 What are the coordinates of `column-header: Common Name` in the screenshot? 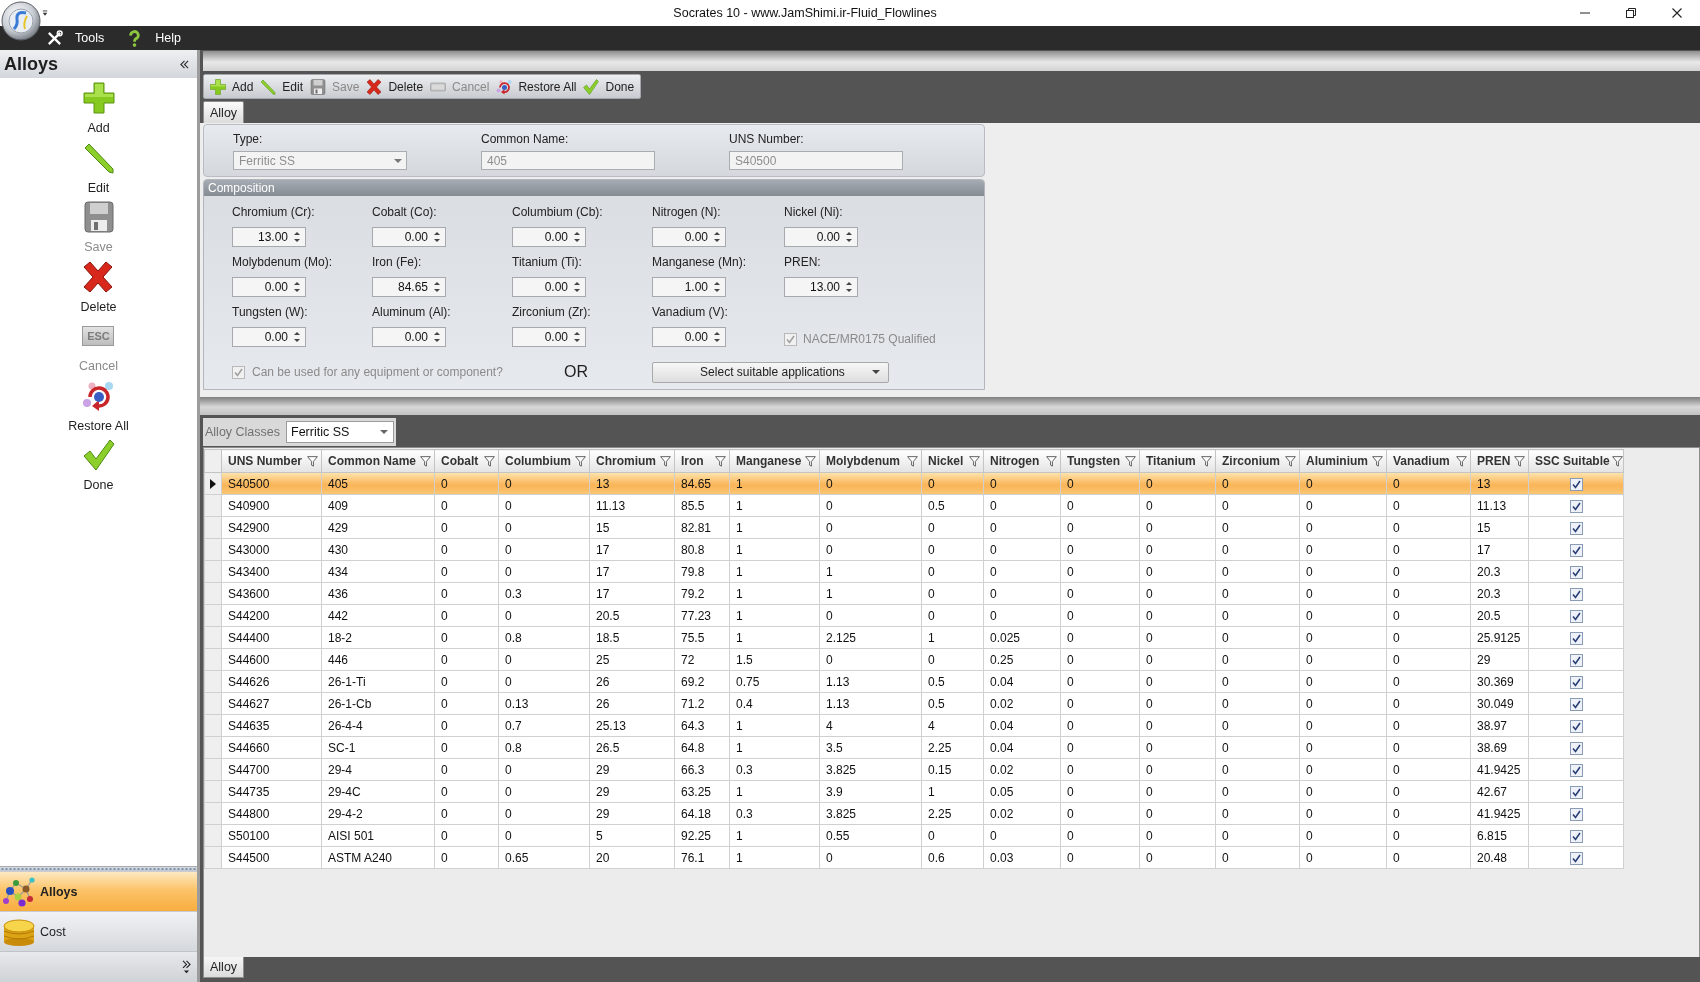 It's located at (378, 461).